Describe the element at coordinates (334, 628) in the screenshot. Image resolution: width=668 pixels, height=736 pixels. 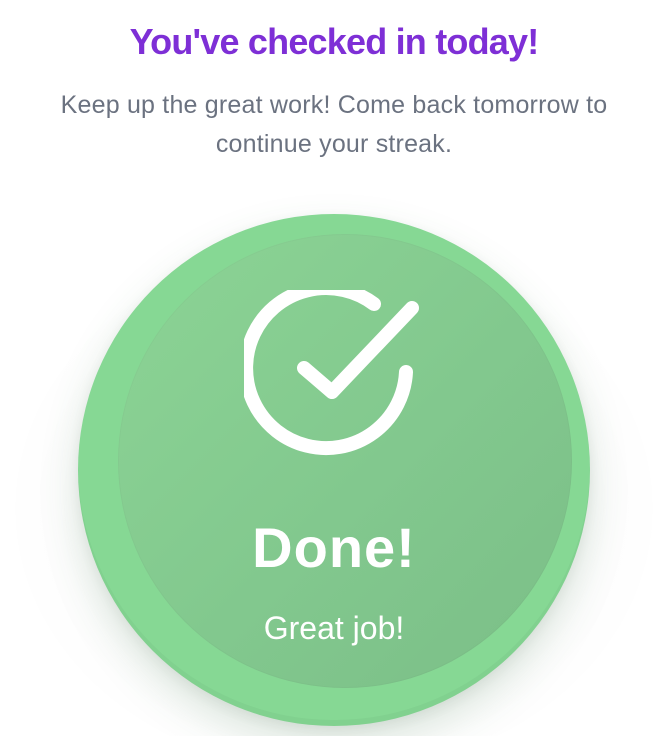
I see `done-sublabel: Great job!` at that location.